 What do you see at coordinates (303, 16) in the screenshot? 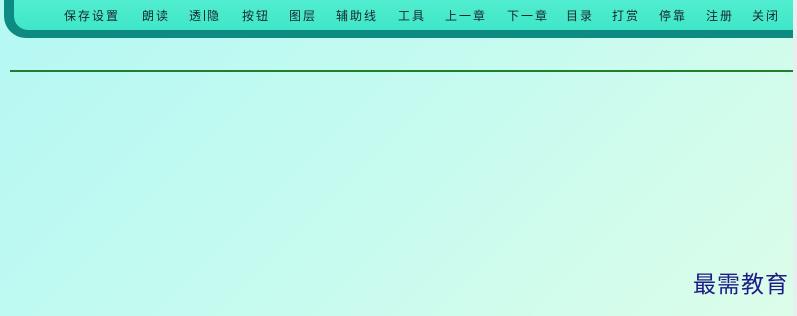
I see `layers-button: 图层` at bounding box center [303, 16].